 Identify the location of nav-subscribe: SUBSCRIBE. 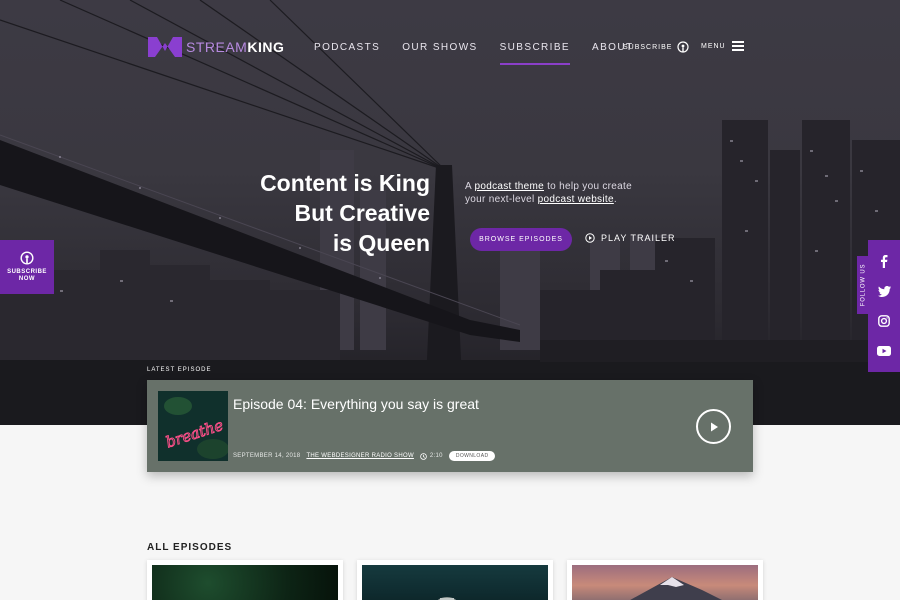
(535, 53).